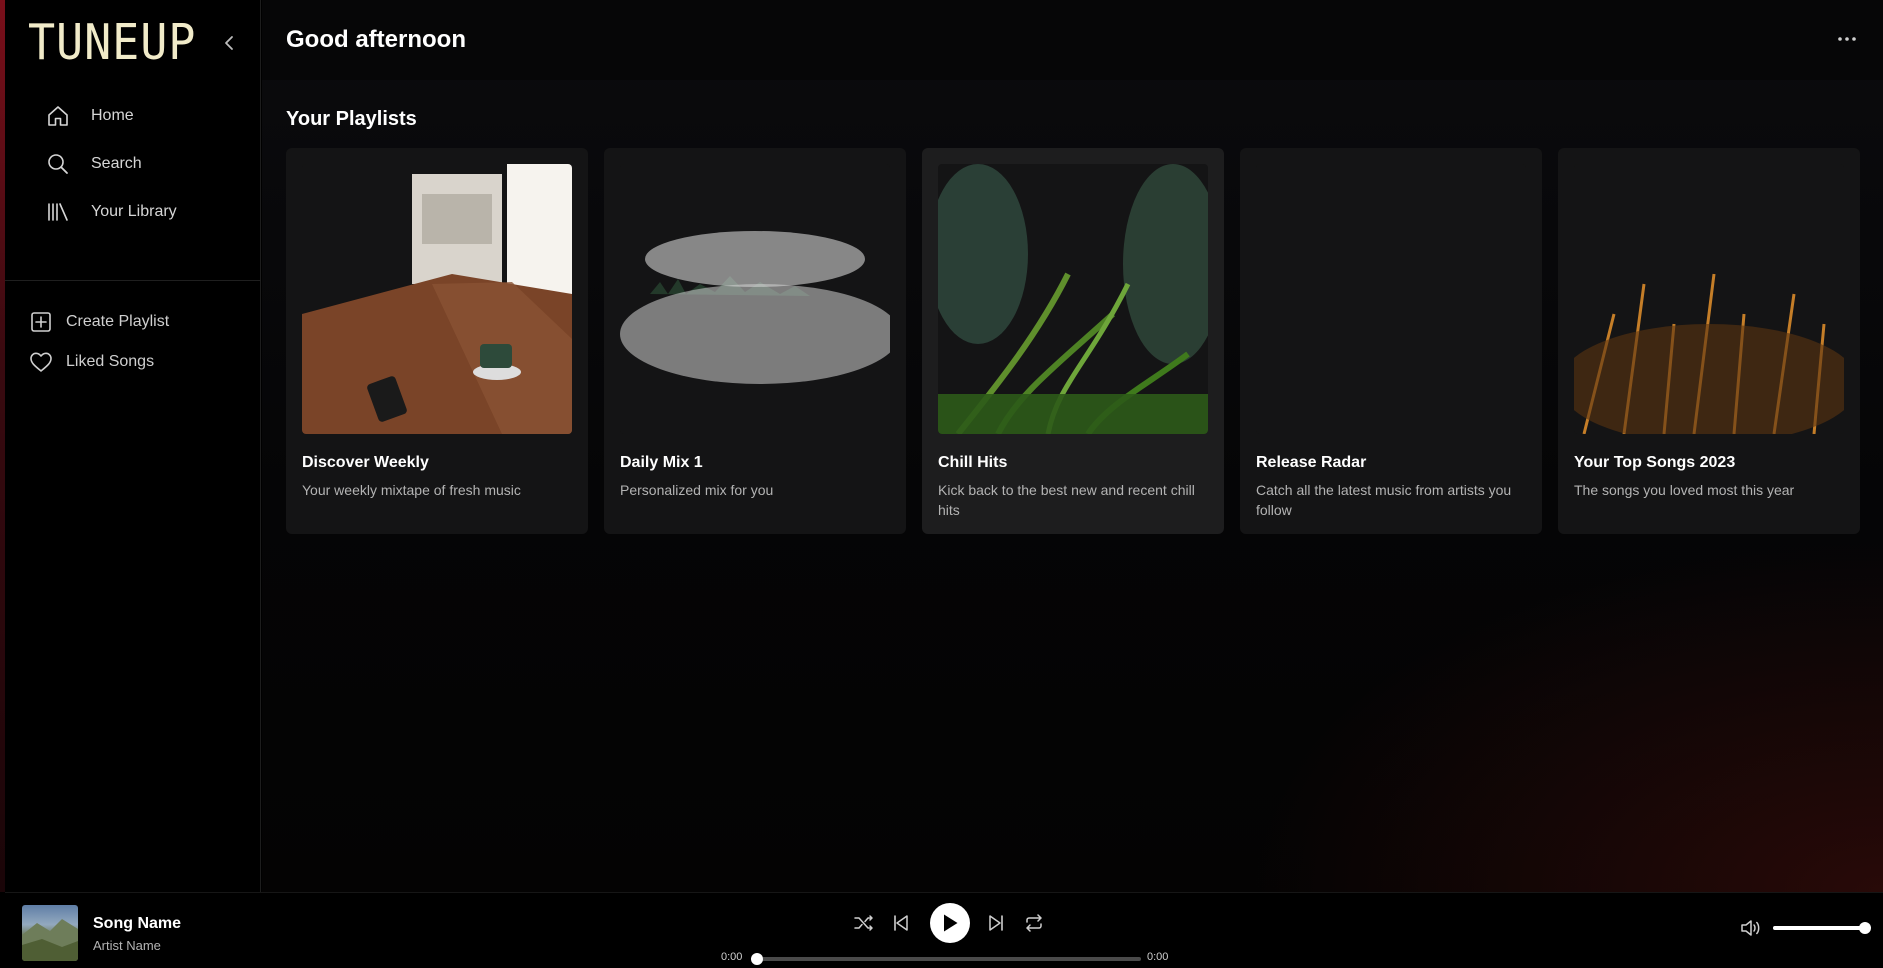 This screenshot has width=1883, height=968. I want to click on liked-songs-button: Liked Songs, so click(99, 362).